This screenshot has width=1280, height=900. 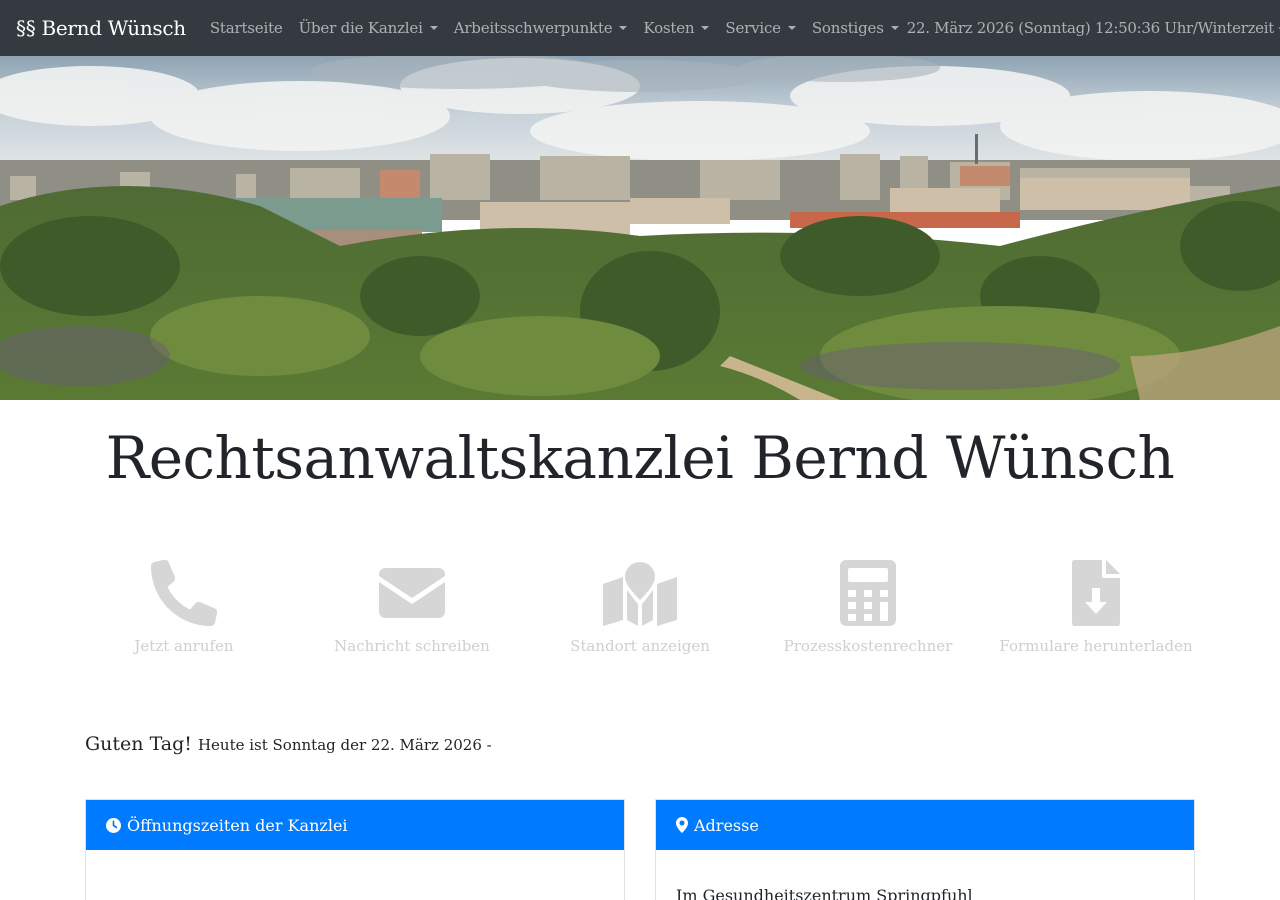 I want to click on action-label: Formulare herunterladen, so click(x=1096, y=646).